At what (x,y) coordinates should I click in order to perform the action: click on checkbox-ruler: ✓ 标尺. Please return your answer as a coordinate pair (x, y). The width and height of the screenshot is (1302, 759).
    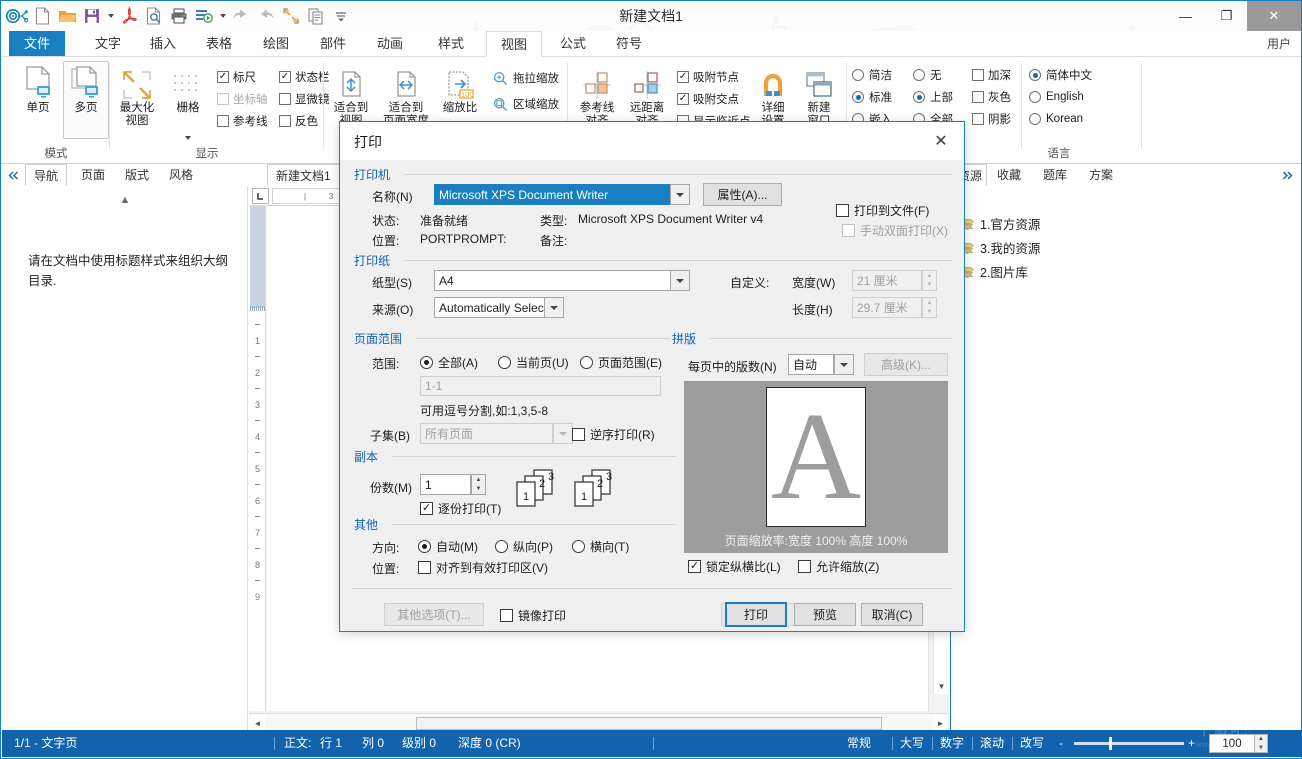
    Looking at the image, I should click on (236, 77).